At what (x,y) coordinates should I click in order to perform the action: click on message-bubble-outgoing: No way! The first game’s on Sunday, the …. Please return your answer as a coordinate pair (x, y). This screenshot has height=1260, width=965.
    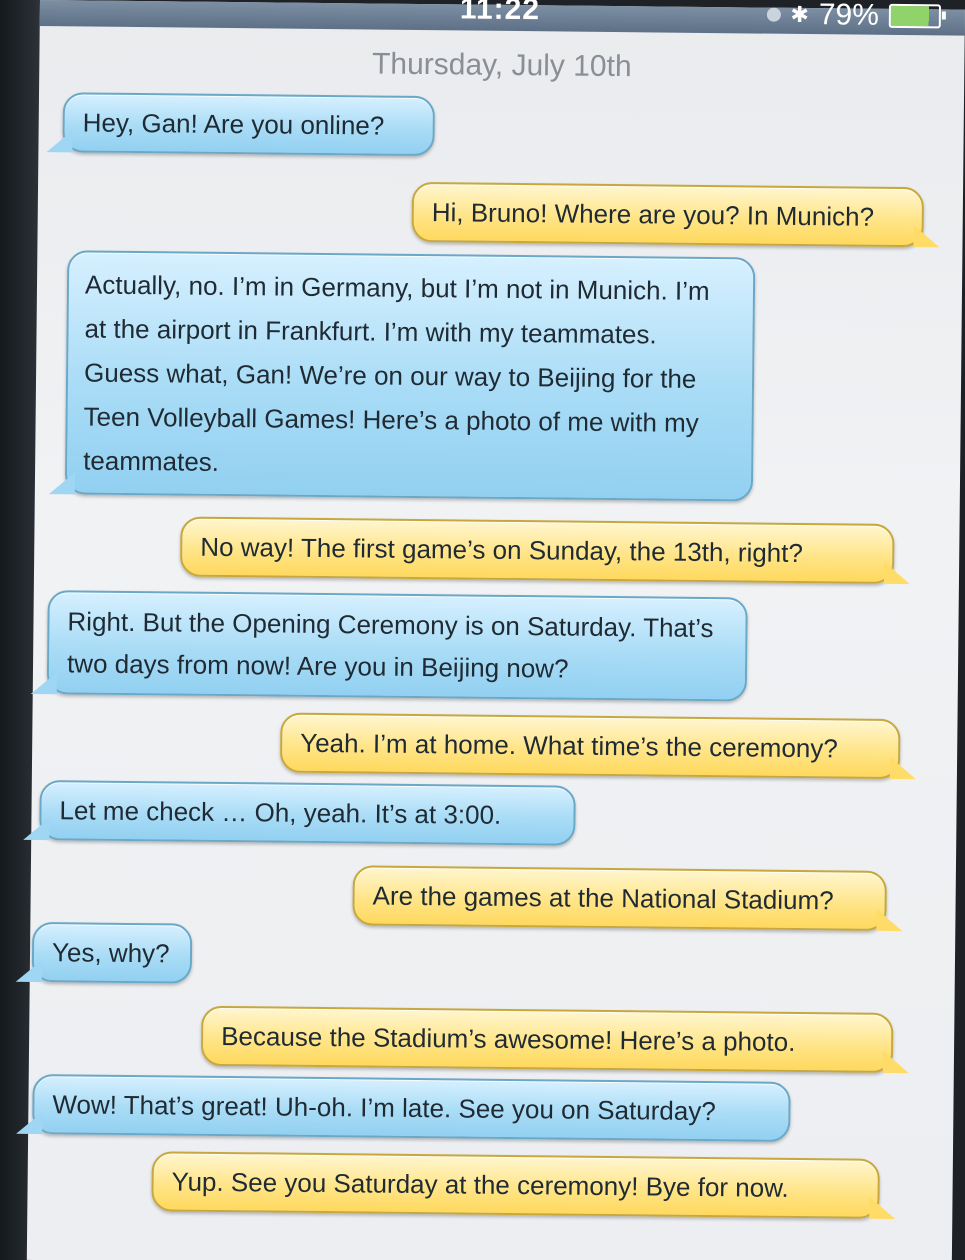
    Looking at the image, I should click on (537, 550).